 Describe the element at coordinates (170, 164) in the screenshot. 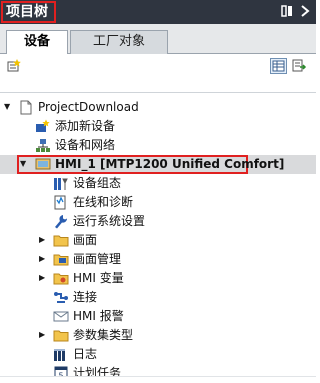

I see `tree-item-label: HMI_1 [MTP1200 Unified Comfort]` at that location.